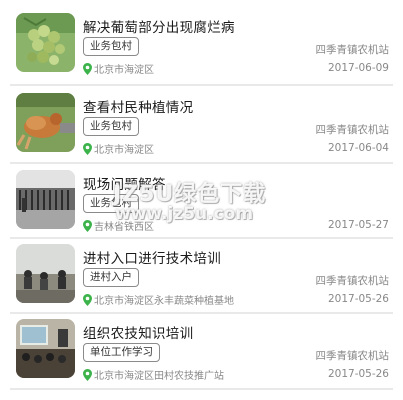 The height and width of the screenshot is (400, 403). I want to click on item-date: 2017-06-04, so click(358, 148).